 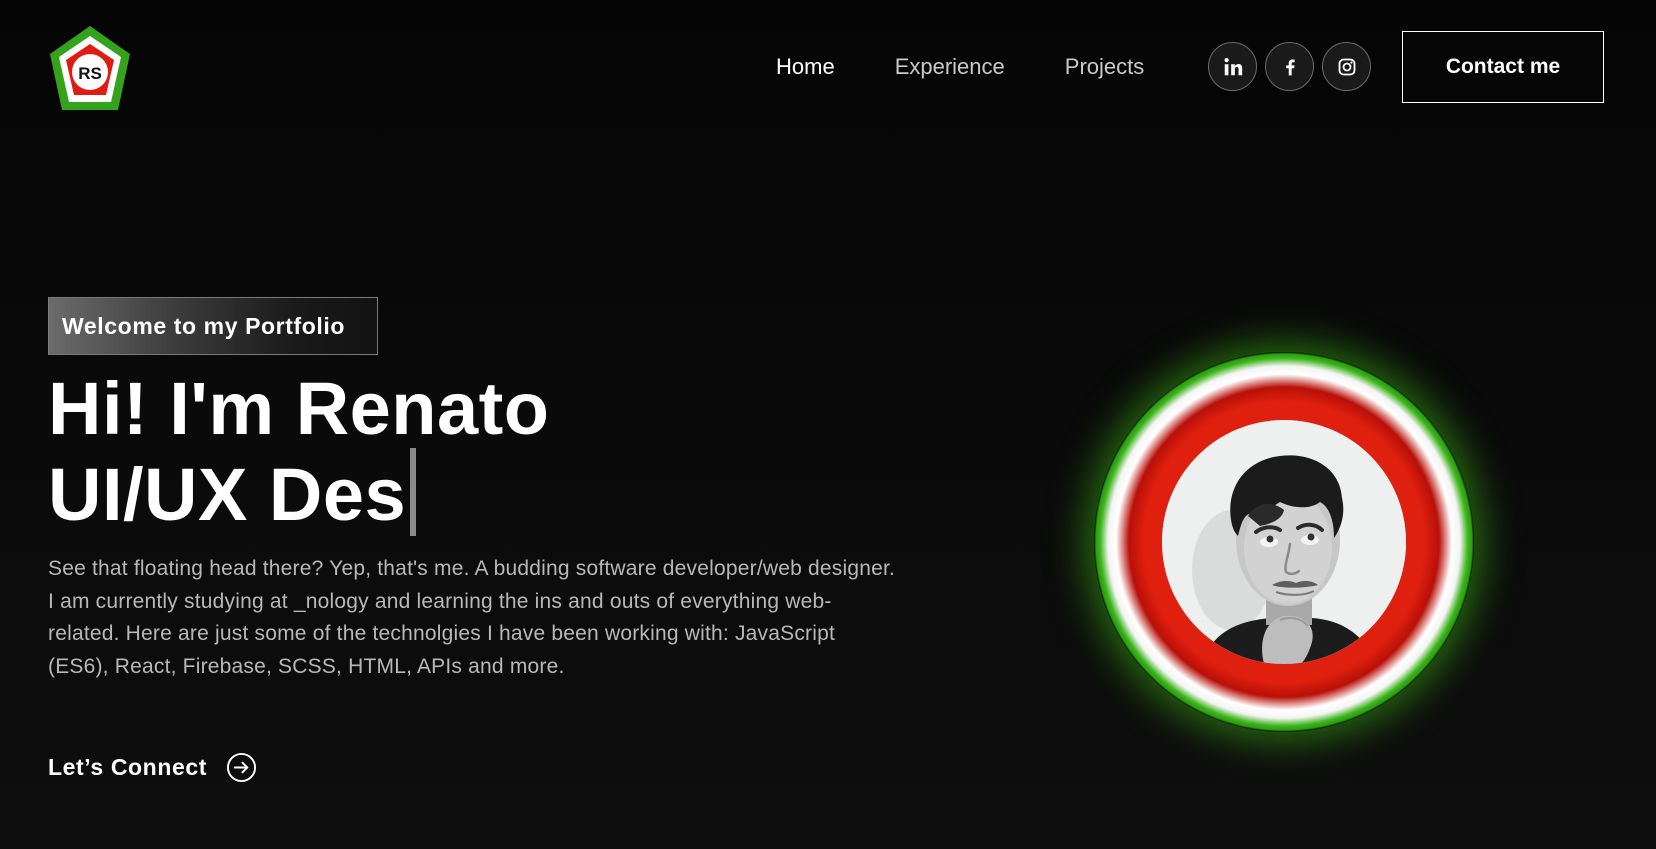 What do you see at coordinates (227, 494) in the screenshot?
I see `headline-role: UI/UX Des` at bounding box center [227, 494].